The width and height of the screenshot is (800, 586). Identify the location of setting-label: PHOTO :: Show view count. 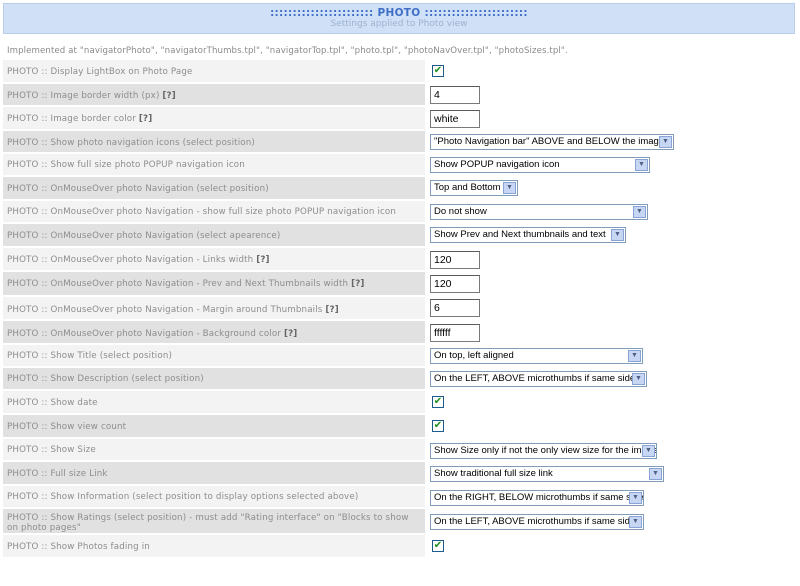
(214, 427).